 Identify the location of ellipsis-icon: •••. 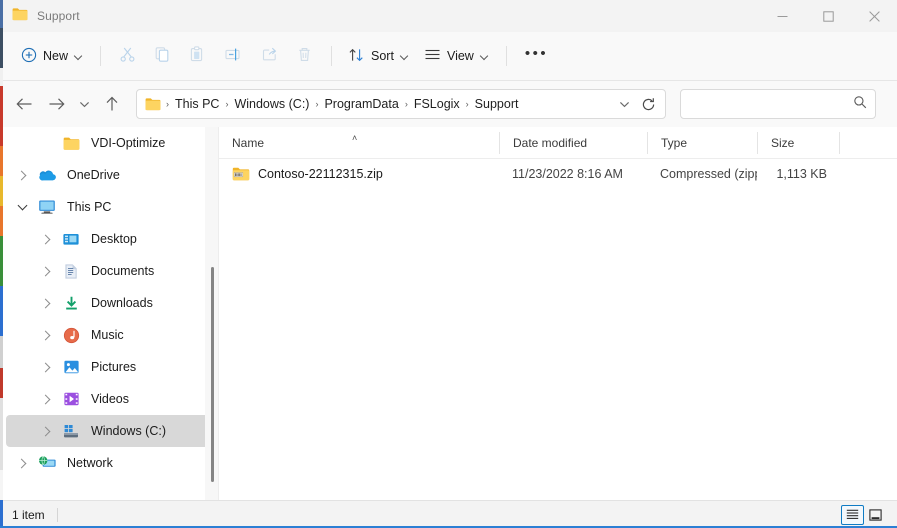
(536, 53).